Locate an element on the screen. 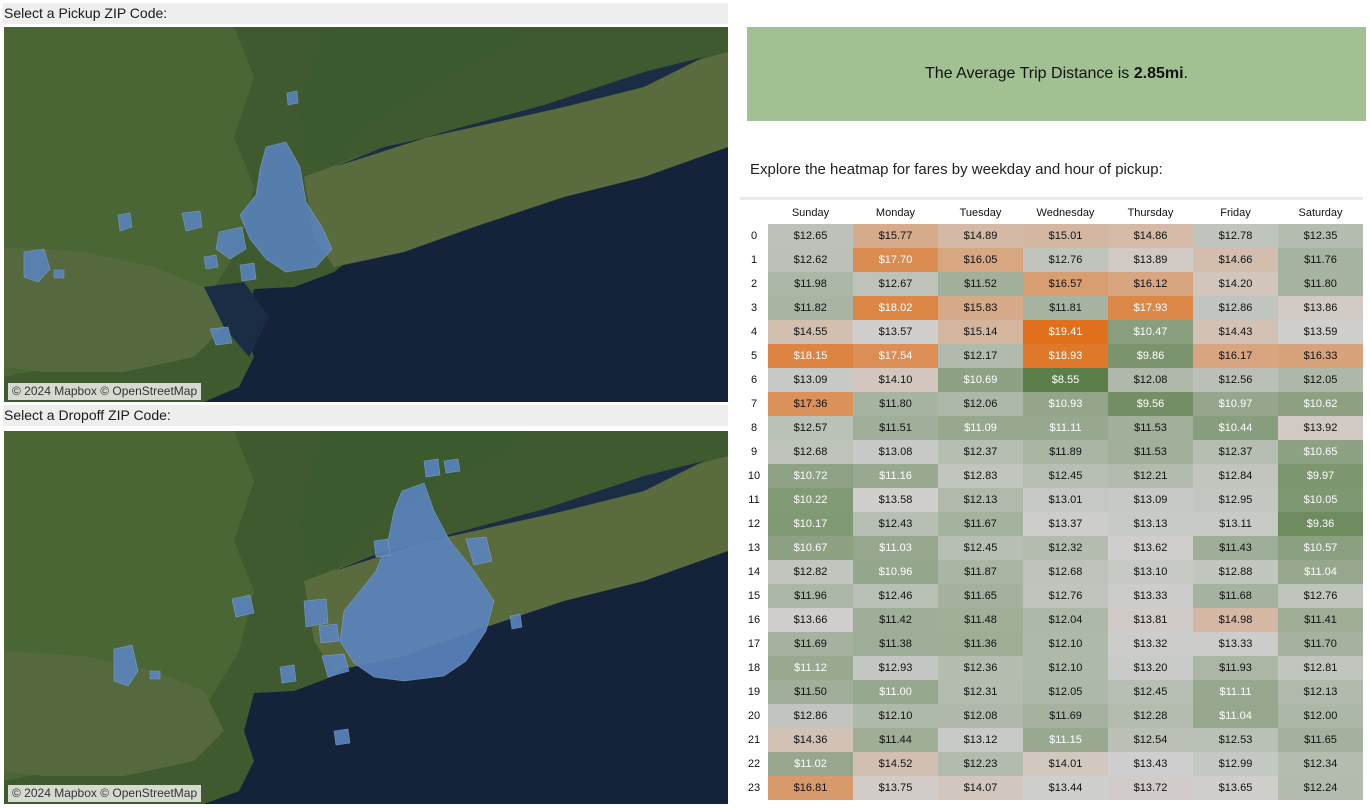 The width and height of the screenshot is (1370, 808). heatmap-cell: $10.22 is located at coordinates (810, 500).